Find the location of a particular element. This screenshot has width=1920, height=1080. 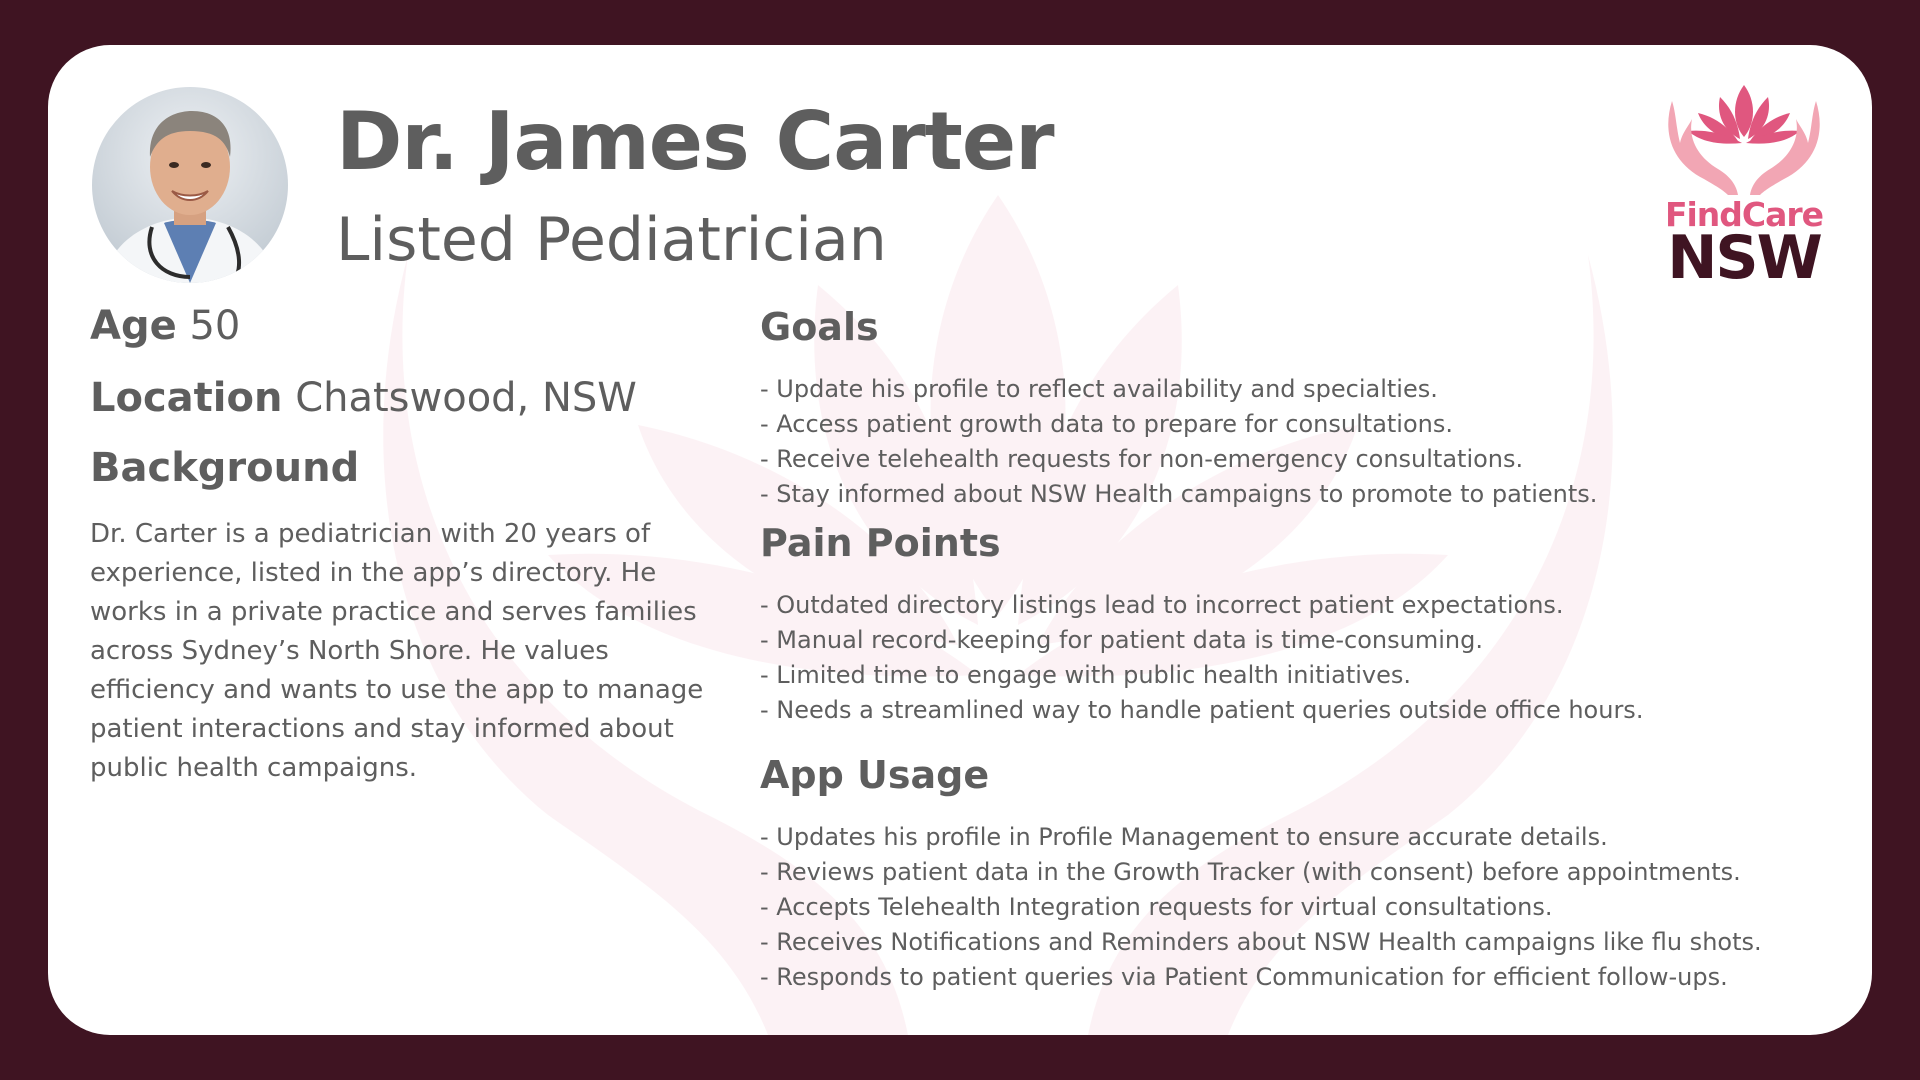

doctor-portrait-icon is located at coordinates (190, 185).